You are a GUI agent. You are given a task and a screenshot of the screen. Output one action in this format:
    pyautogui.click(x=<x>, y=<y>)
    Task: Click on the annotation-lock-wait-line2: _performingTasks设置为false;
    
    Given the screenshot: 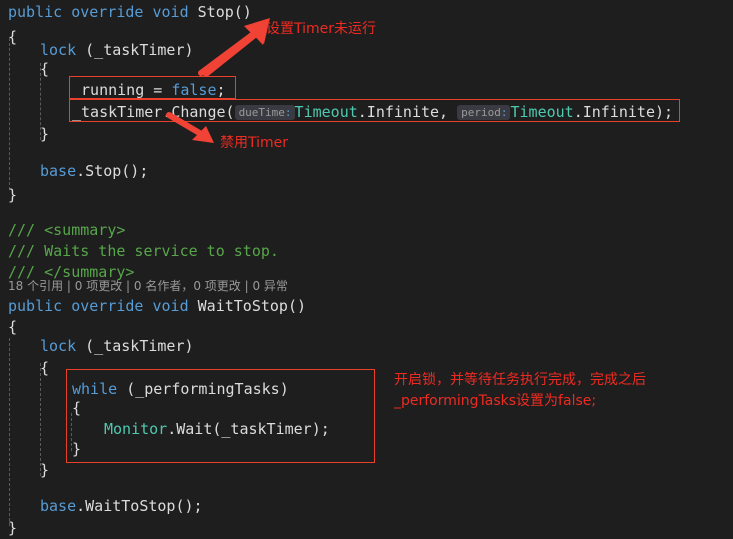 What is the action you would take?
    pyautogui.click(x=495, y=401)
    